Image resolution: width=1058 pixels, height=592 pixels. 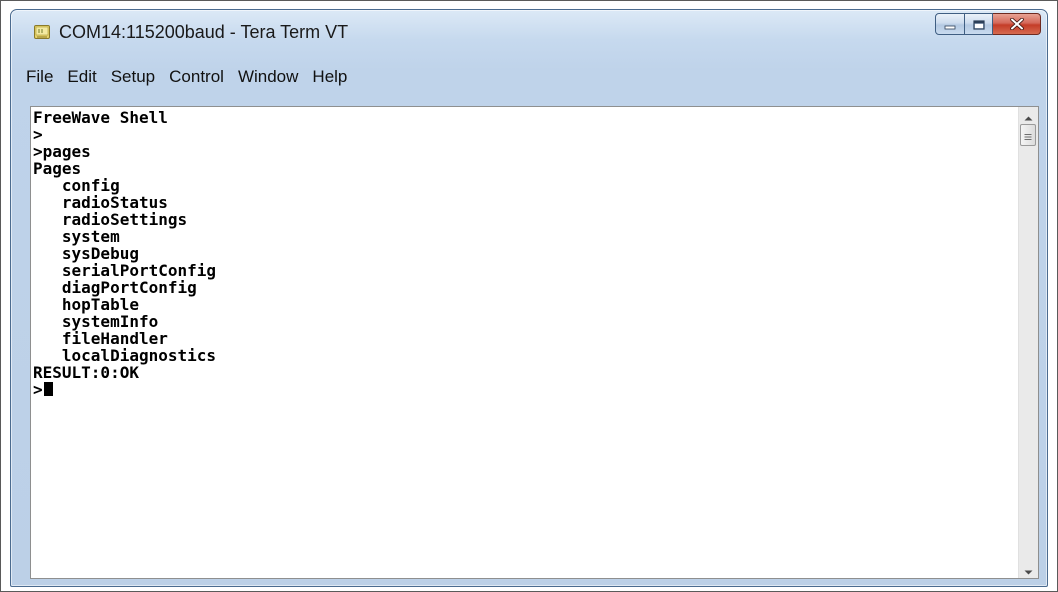 I want to click on scroll-up-button, so click(x=1028, y=115).